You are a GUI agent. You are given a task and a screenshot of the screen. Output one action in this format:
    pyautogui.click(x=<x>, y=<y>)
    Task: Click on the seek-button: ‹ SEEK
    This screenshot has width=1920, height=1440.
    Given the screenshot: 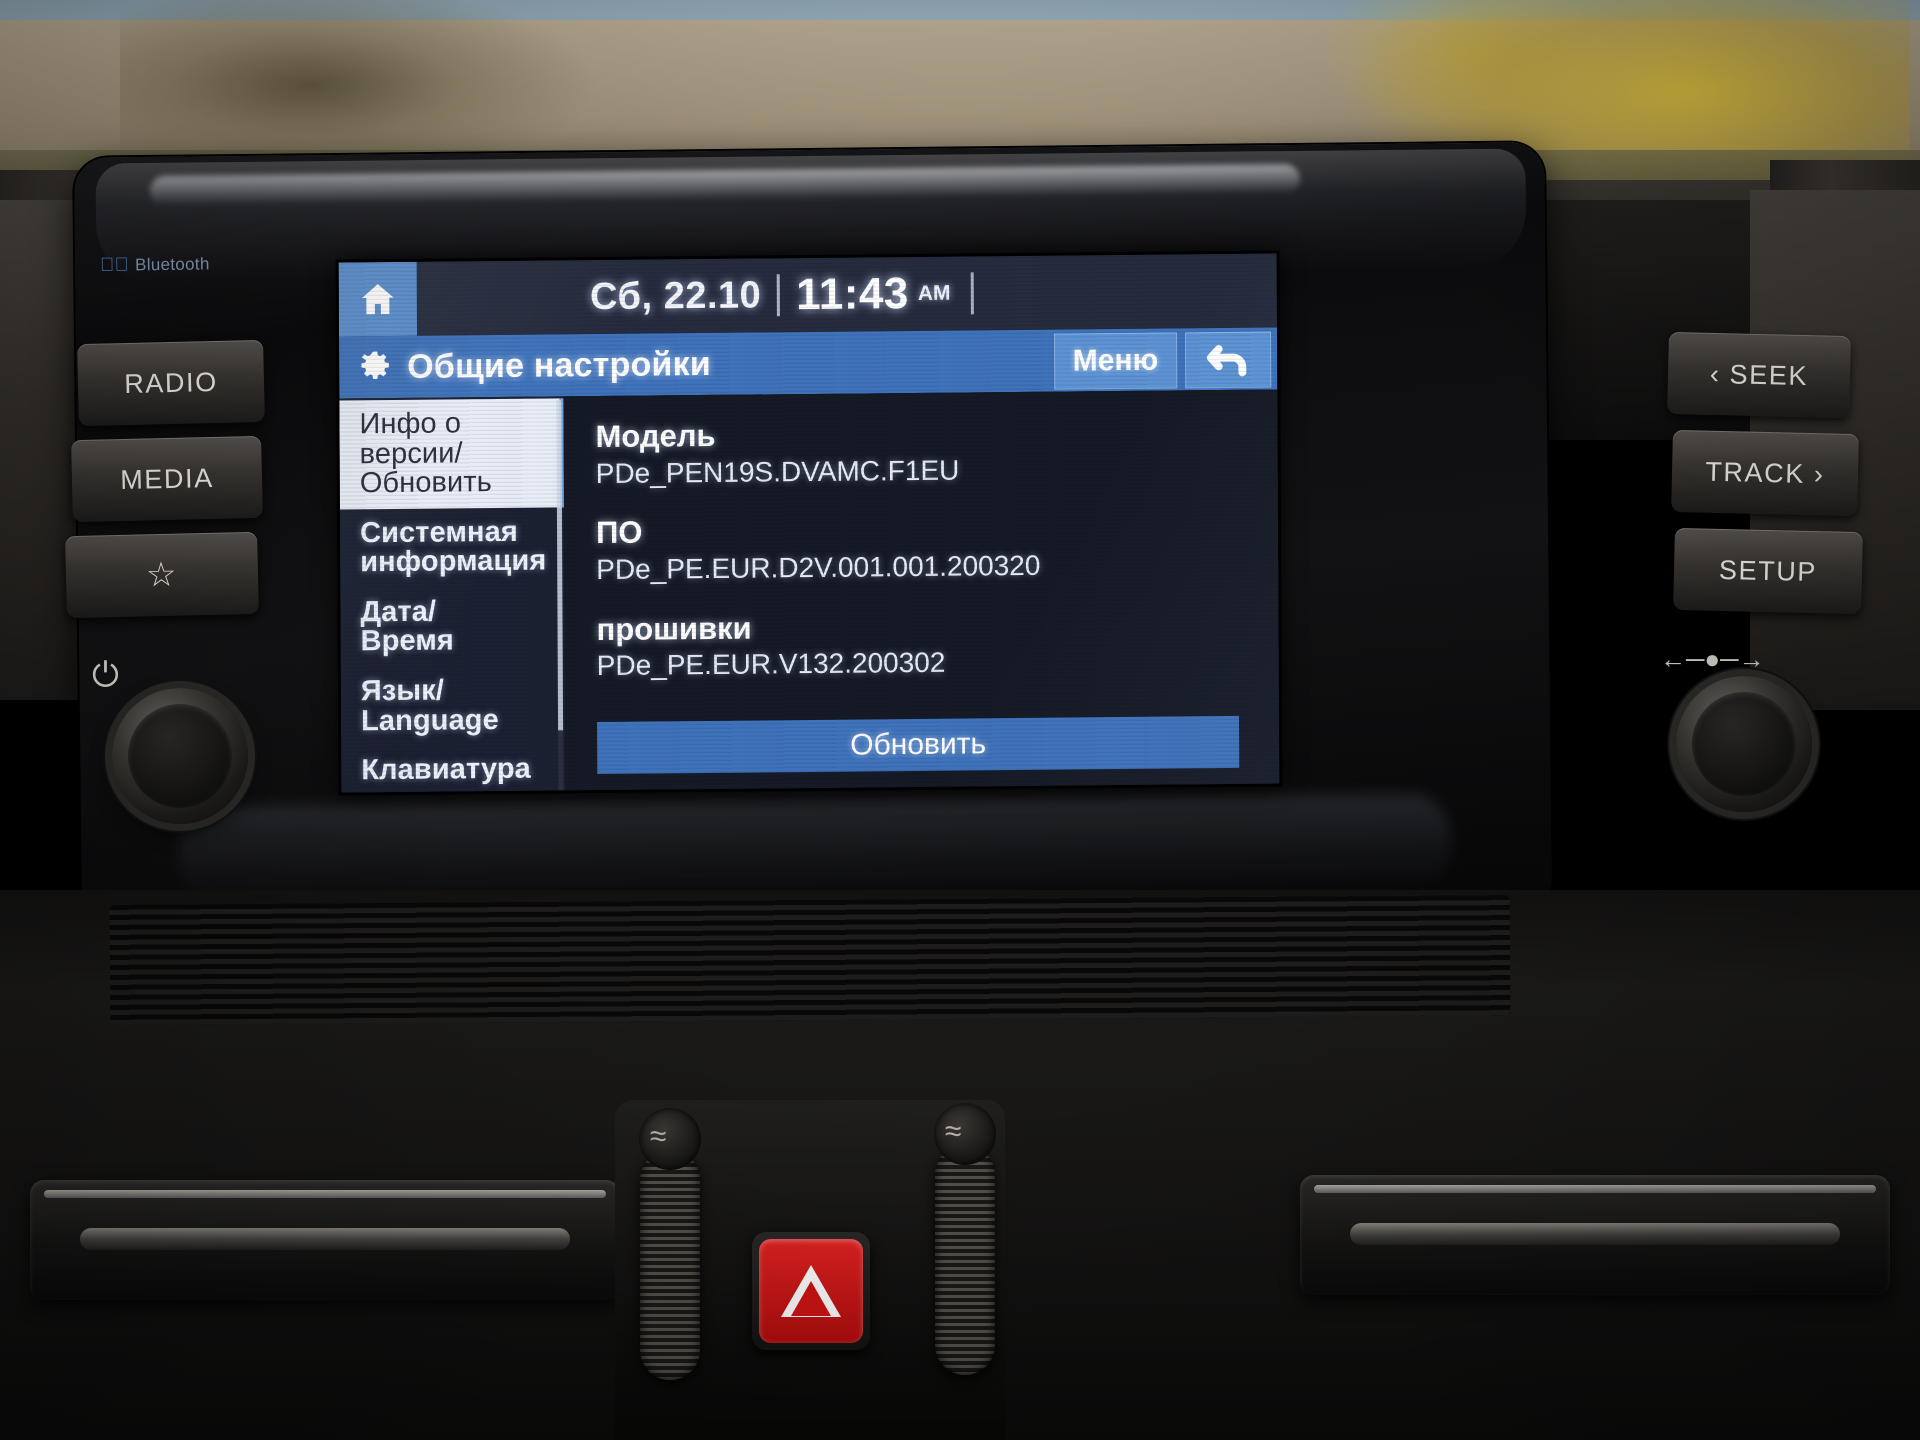 What is the action you would take?
    pyautogui.click(x=1759, y=375)
    